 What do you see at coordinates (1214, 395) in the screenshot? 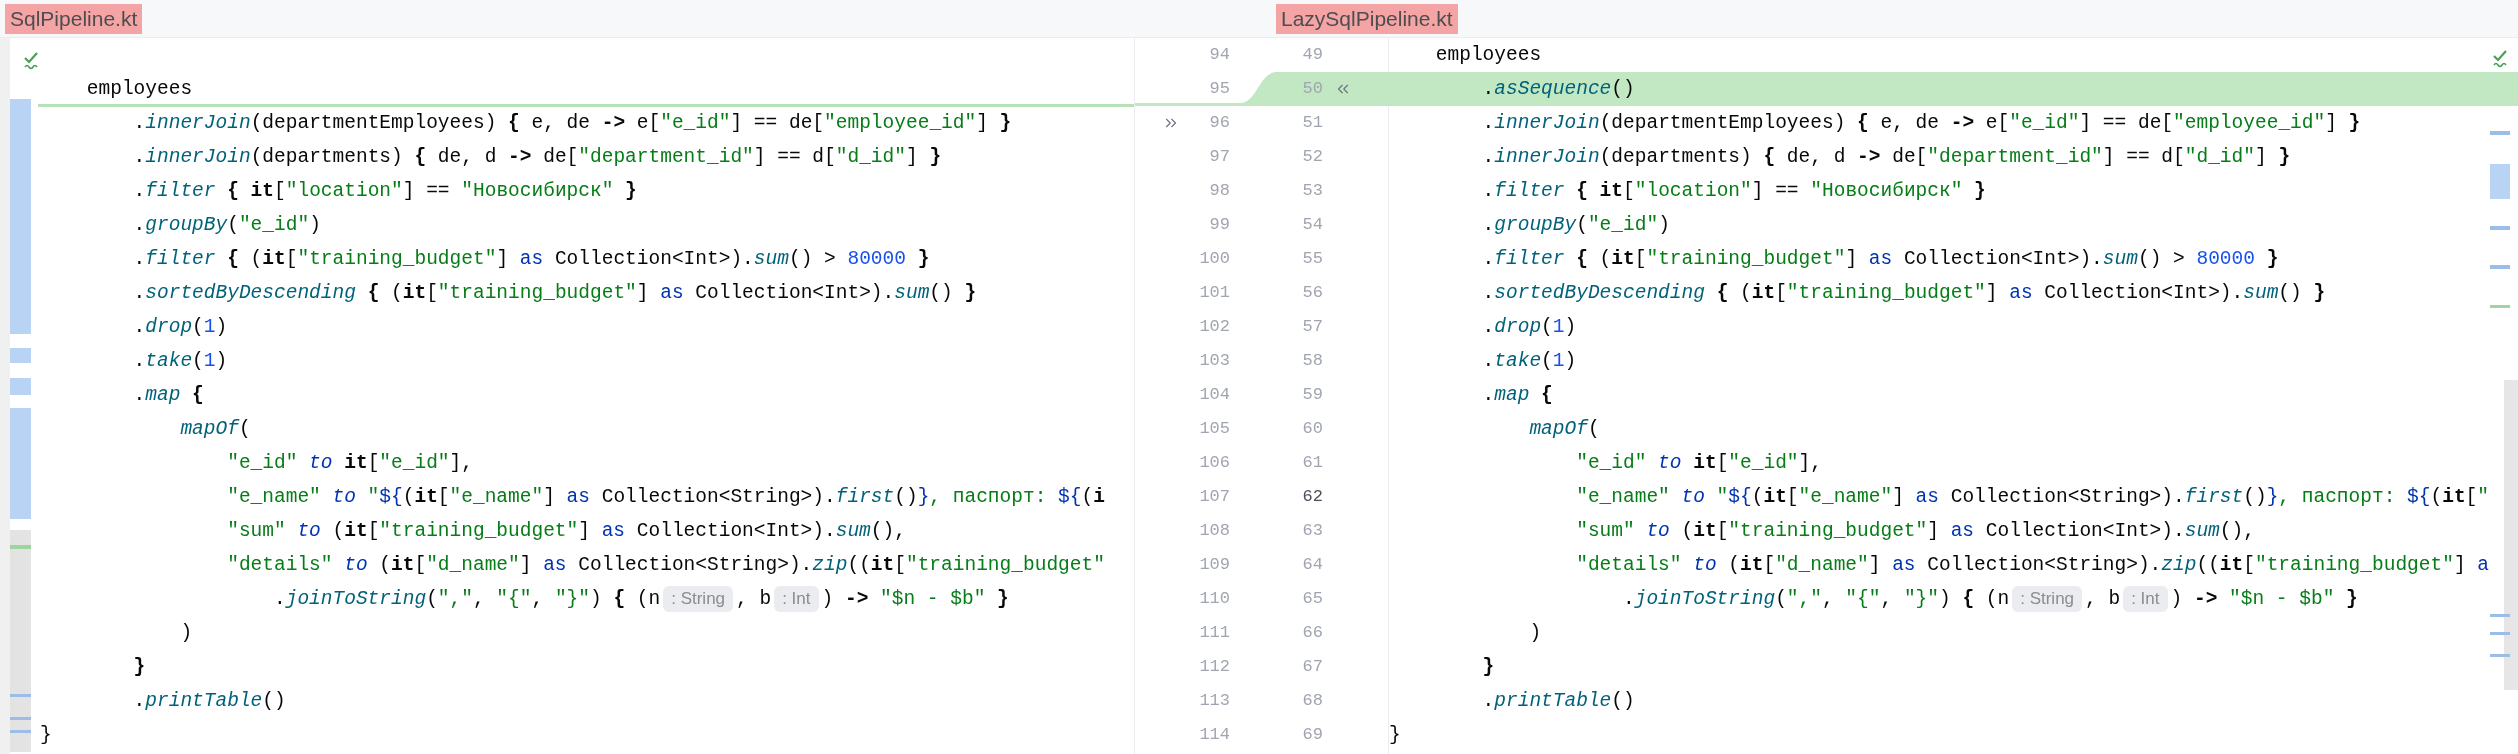
I see `line-number: 104` at bounding box center [1214, 395].